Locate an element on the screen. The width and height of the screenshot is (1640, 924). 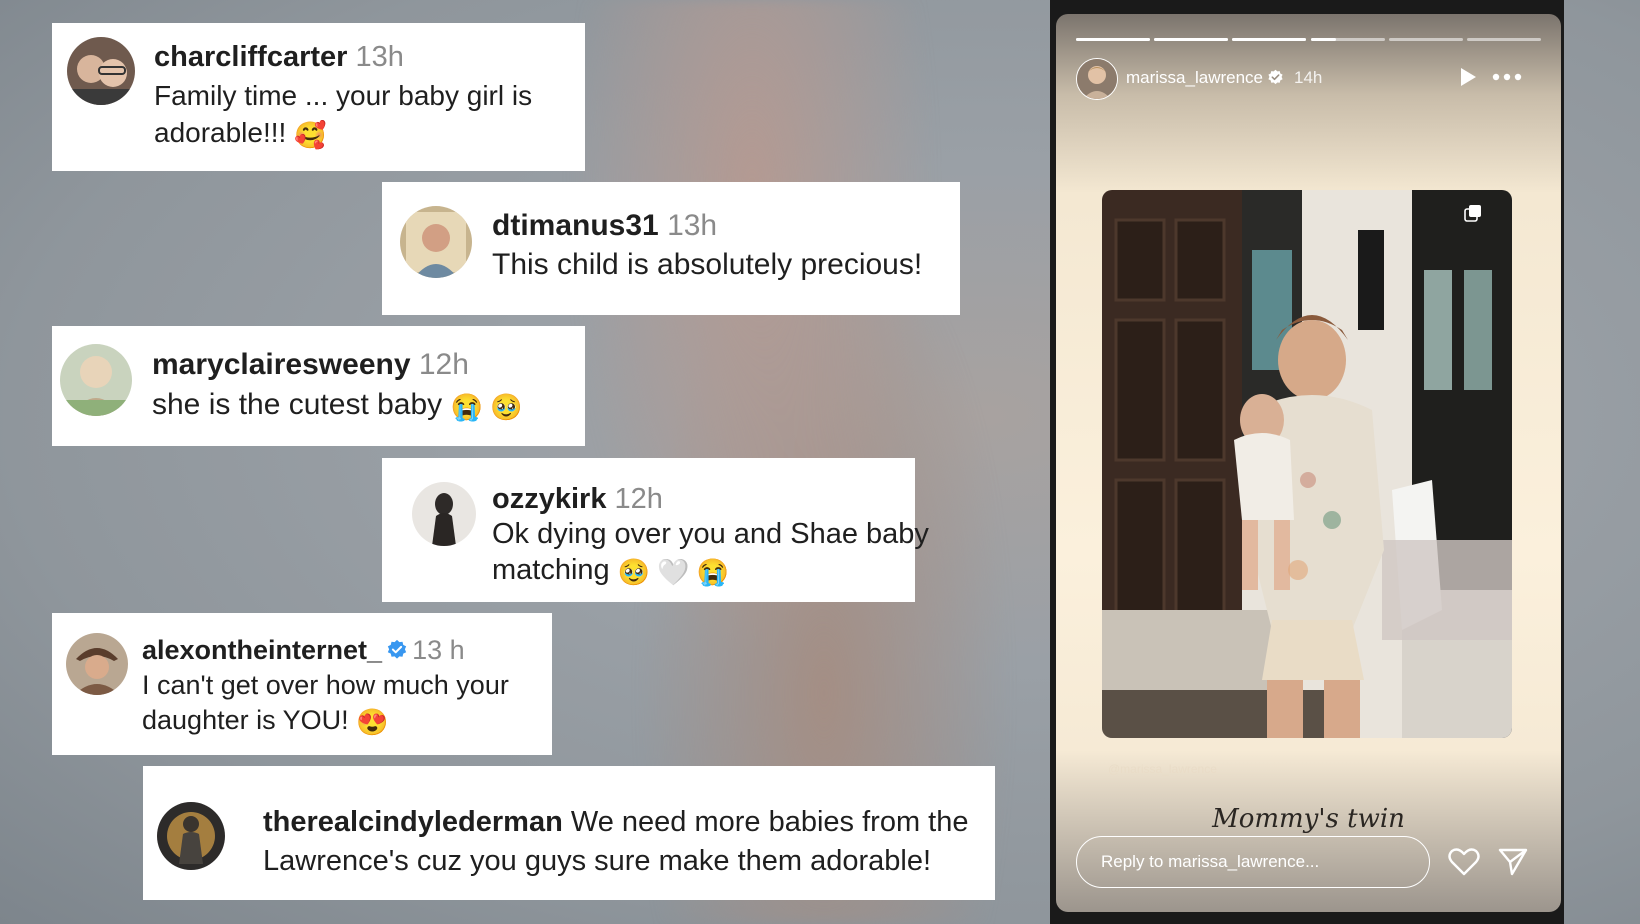
comment-text: Family time ... your baby girl is is located at coordinates (343, 95).